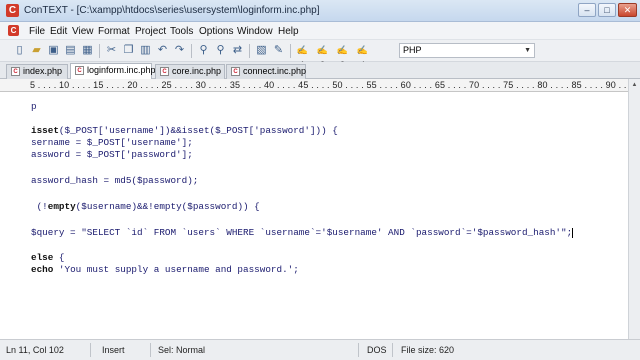 The height and width of the screenshot is (360, 640). Describe the element at coordinates (48, 257) in the screenshot. I see `code-line: else {` at that location.